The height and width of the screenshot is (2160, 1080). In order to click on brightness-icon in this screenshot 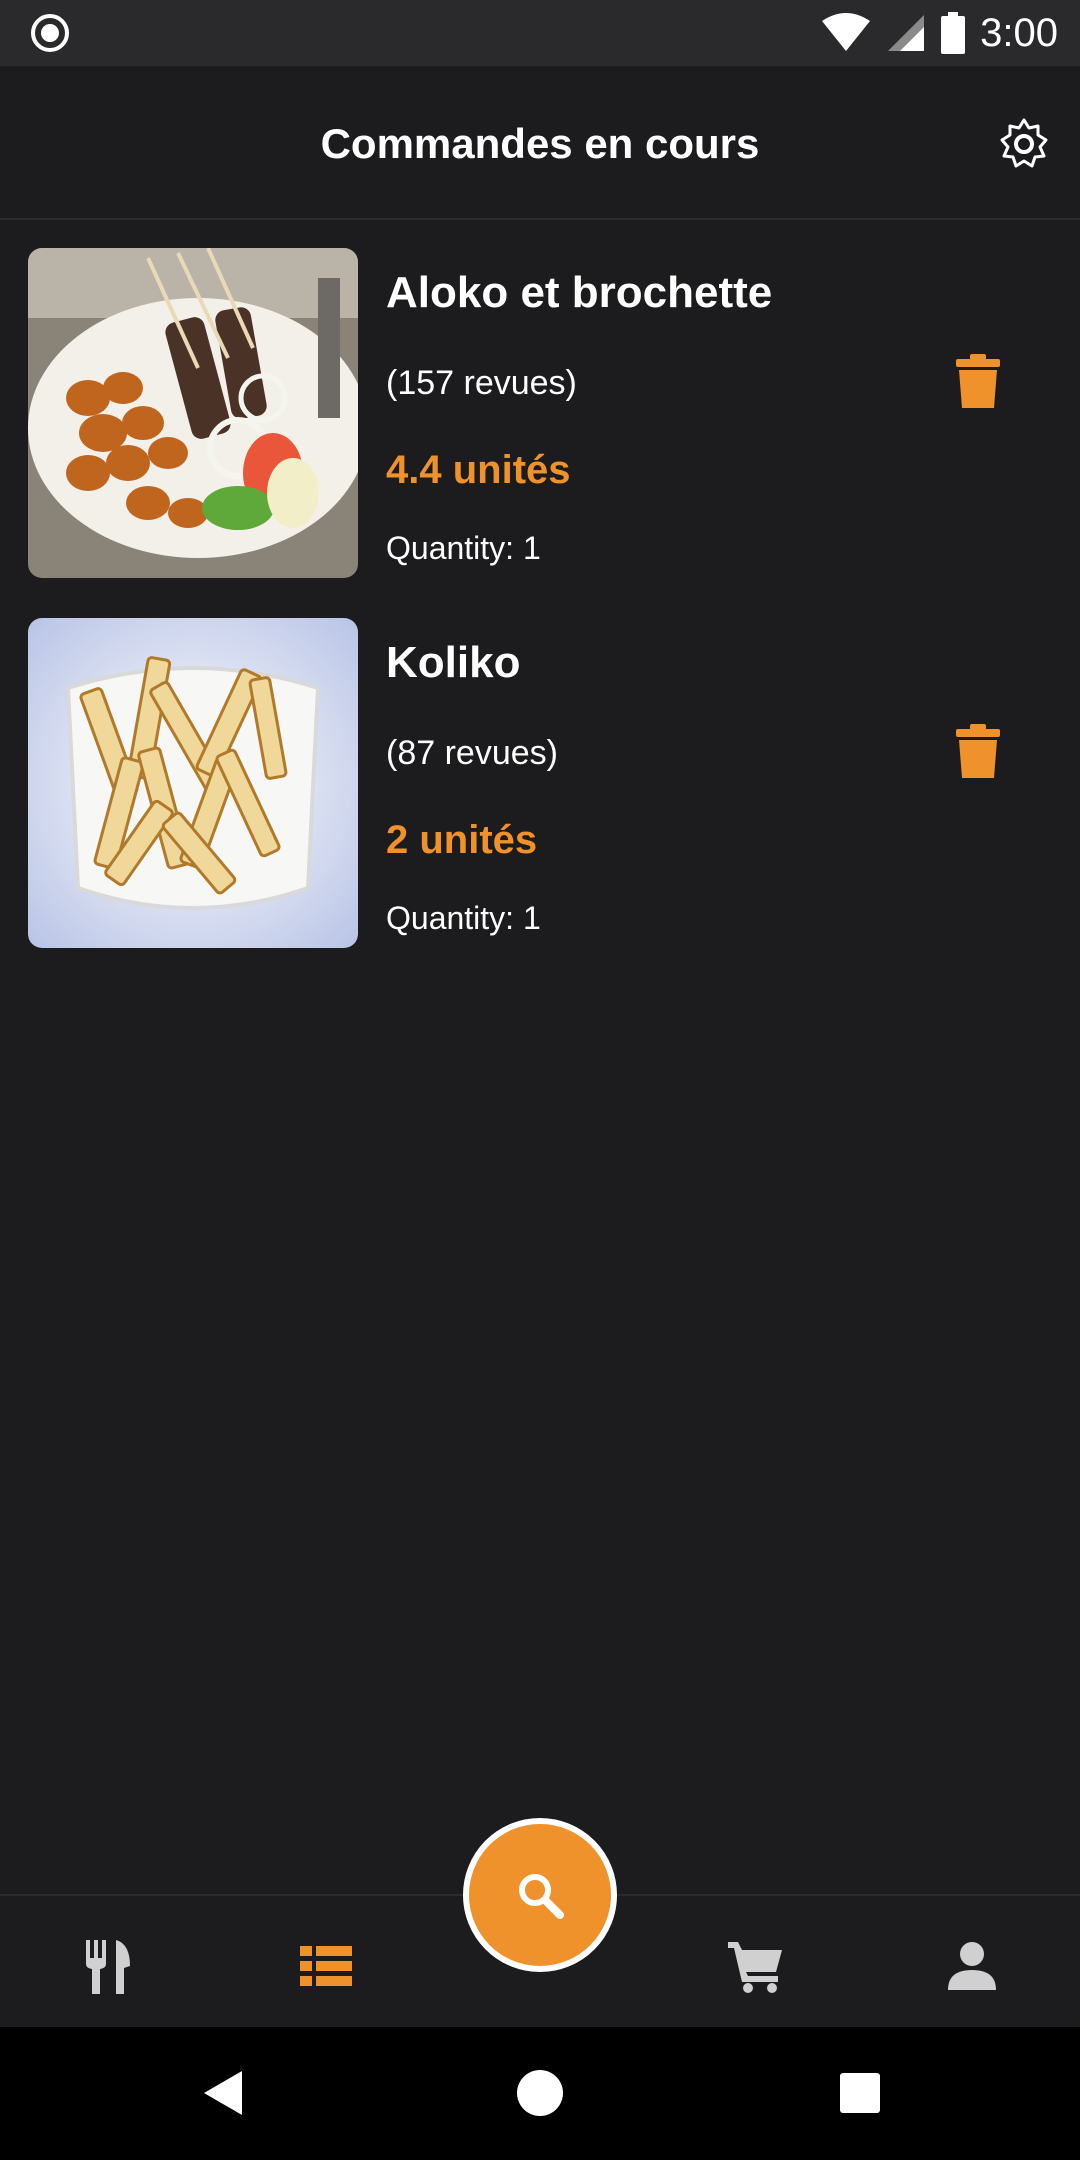, I will do `click(1024, 144)`.